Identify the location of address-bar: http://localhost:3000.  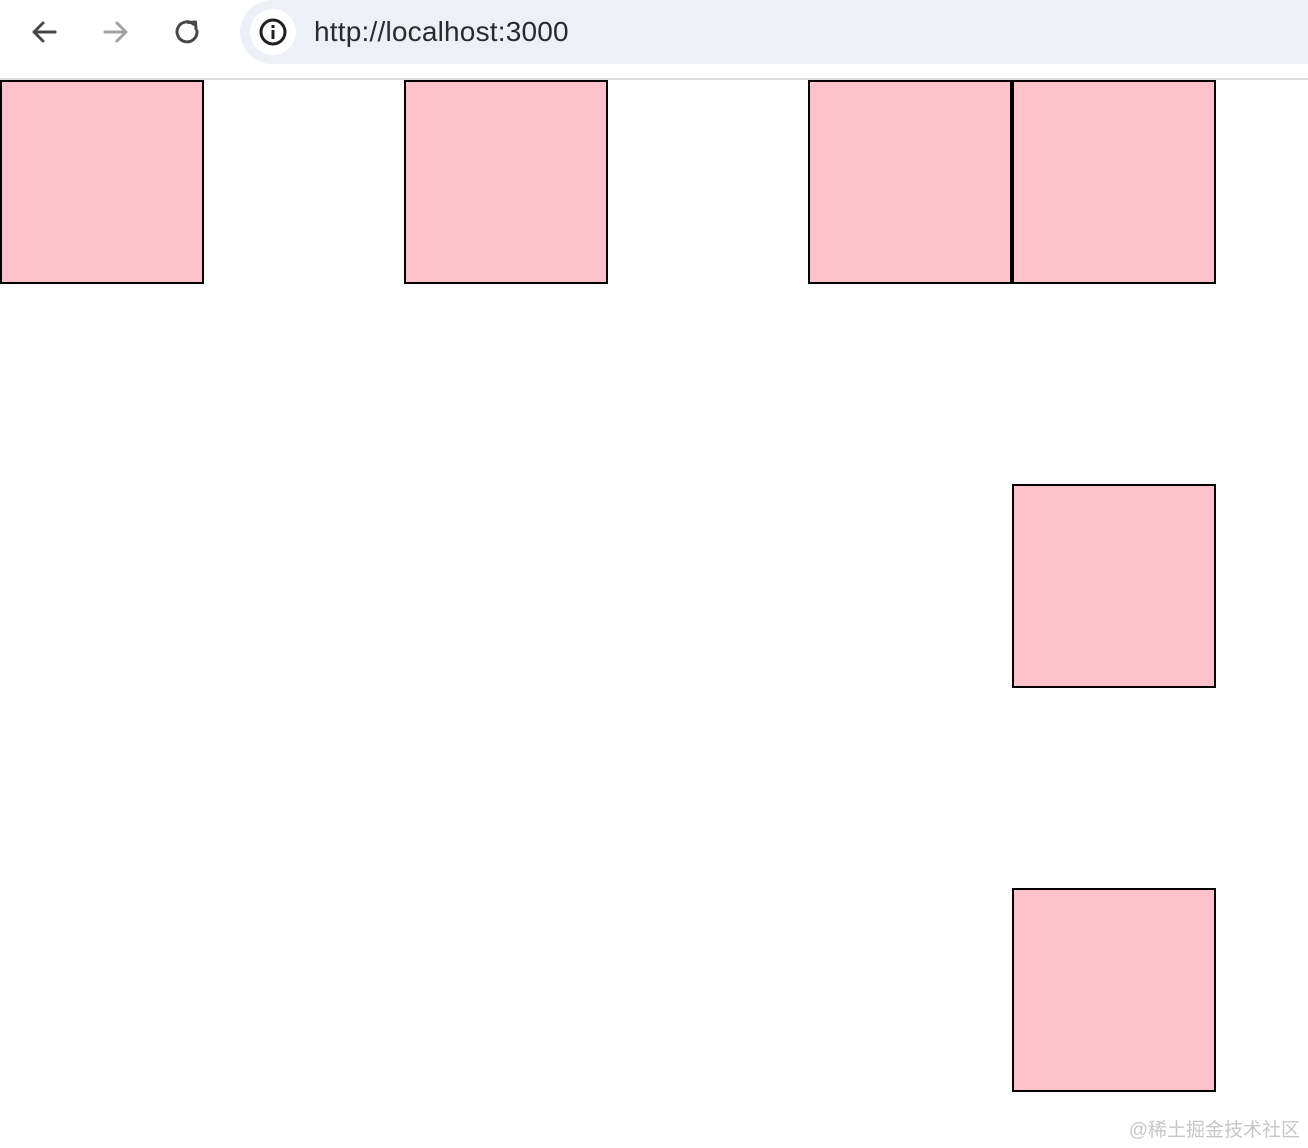
(774, 32).